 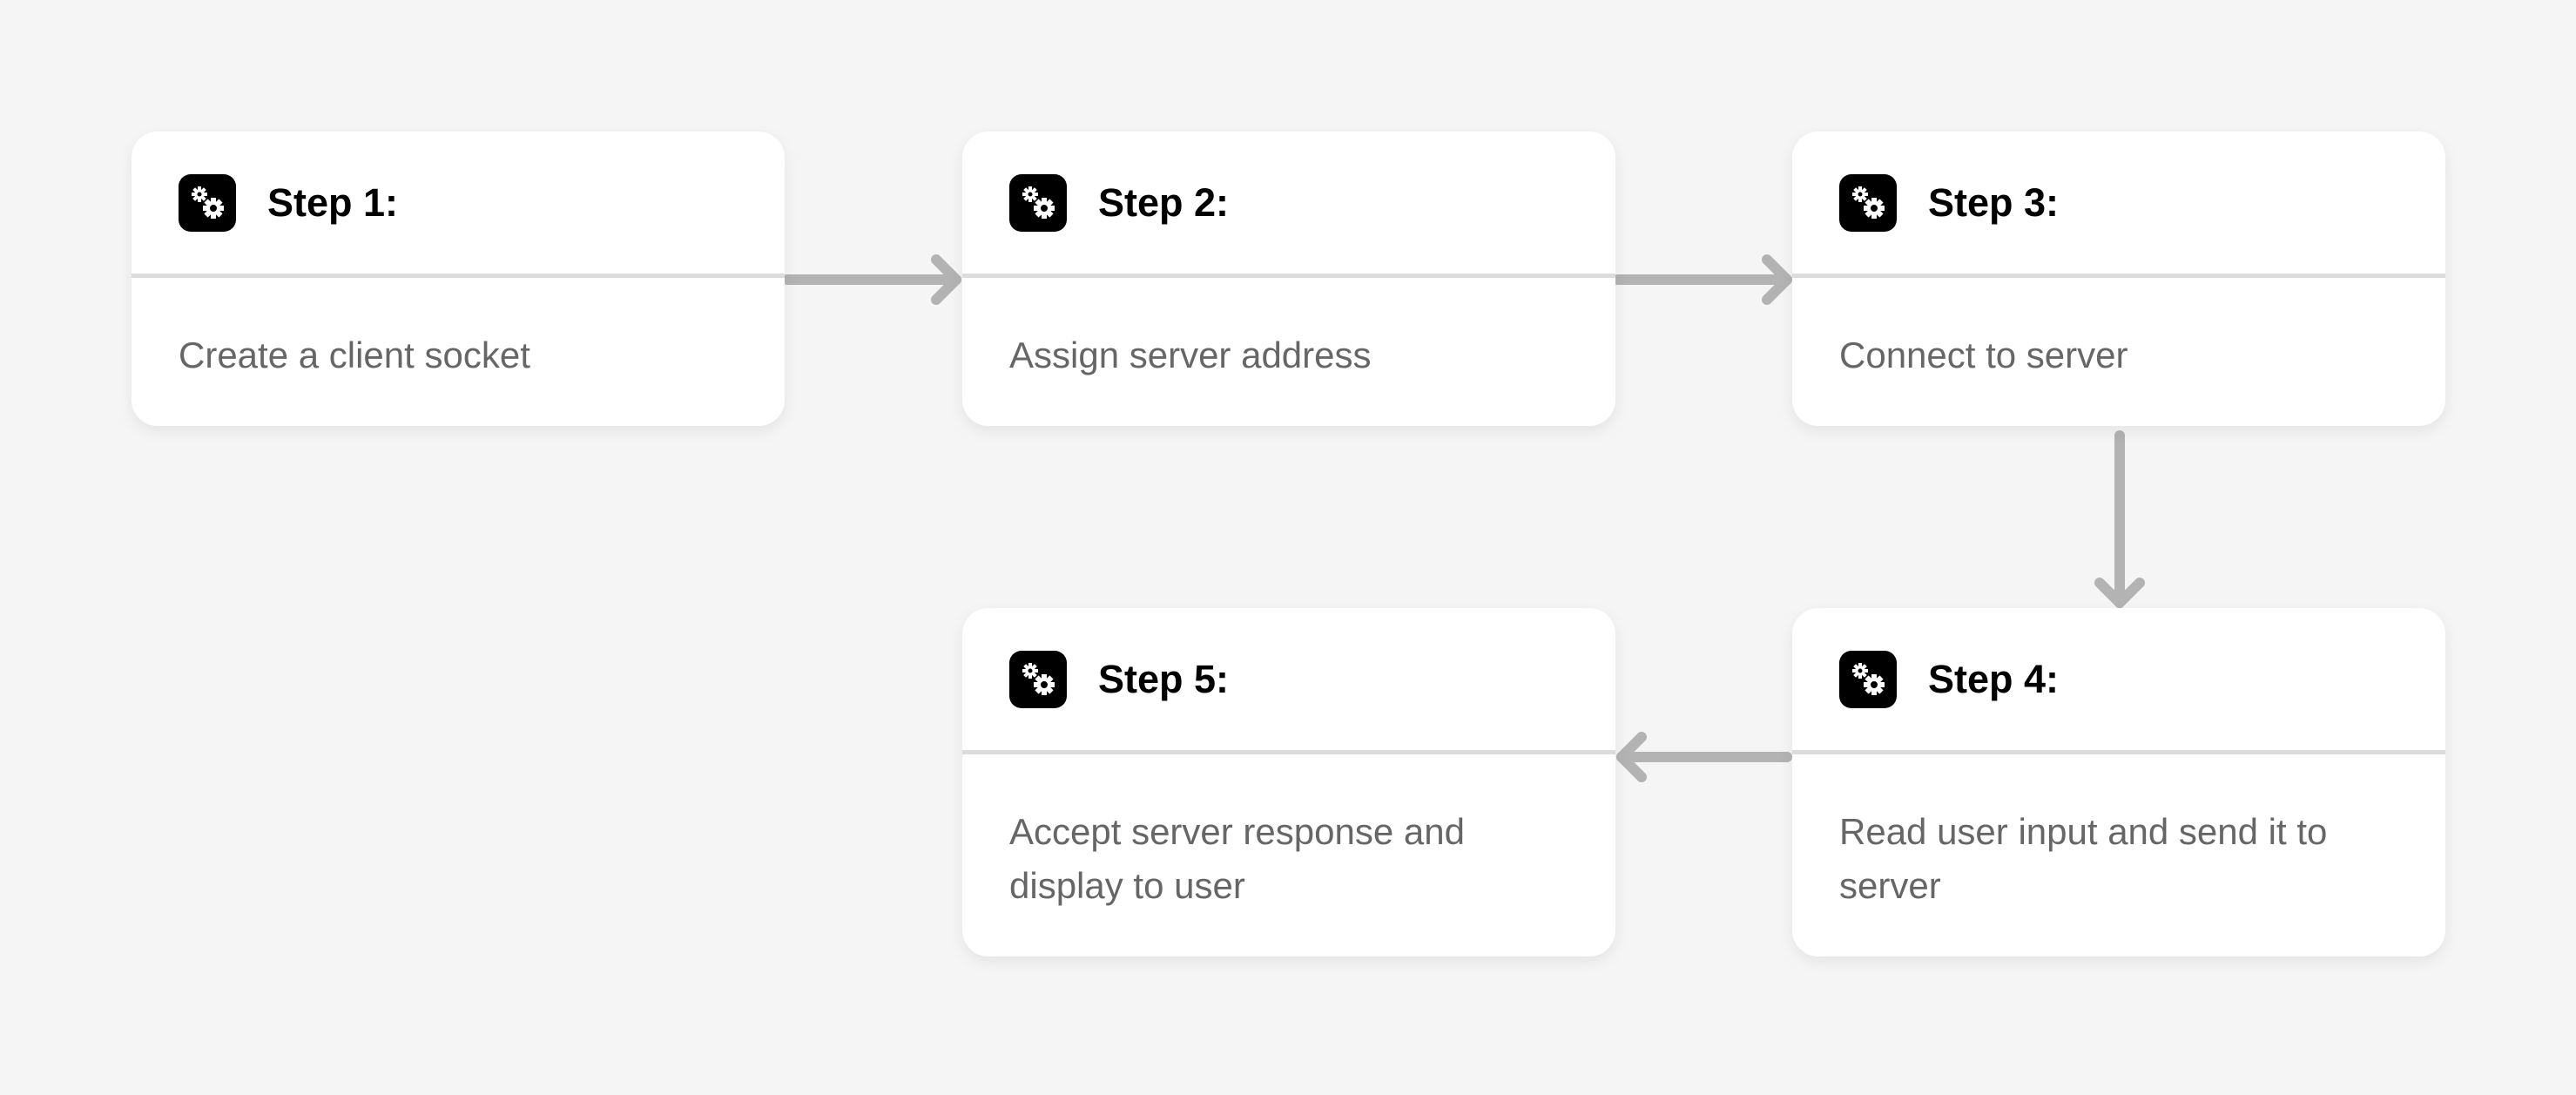 I want to click on step-description: Assign server address, so click(x=1191, y=355).